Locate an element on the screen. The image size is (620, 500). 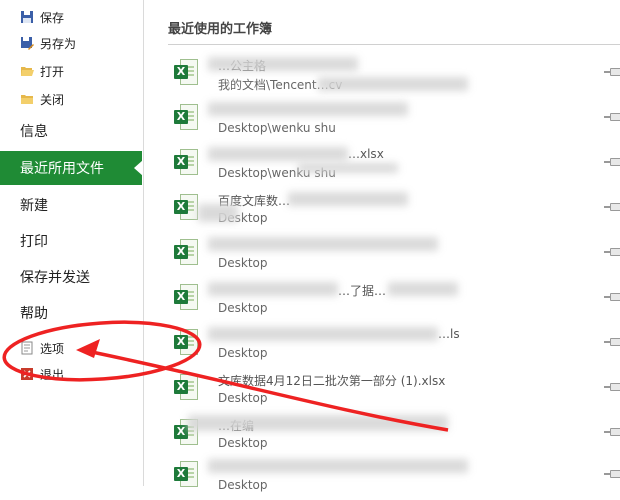
open-label: 打开 is located at coordinates (52, 71).